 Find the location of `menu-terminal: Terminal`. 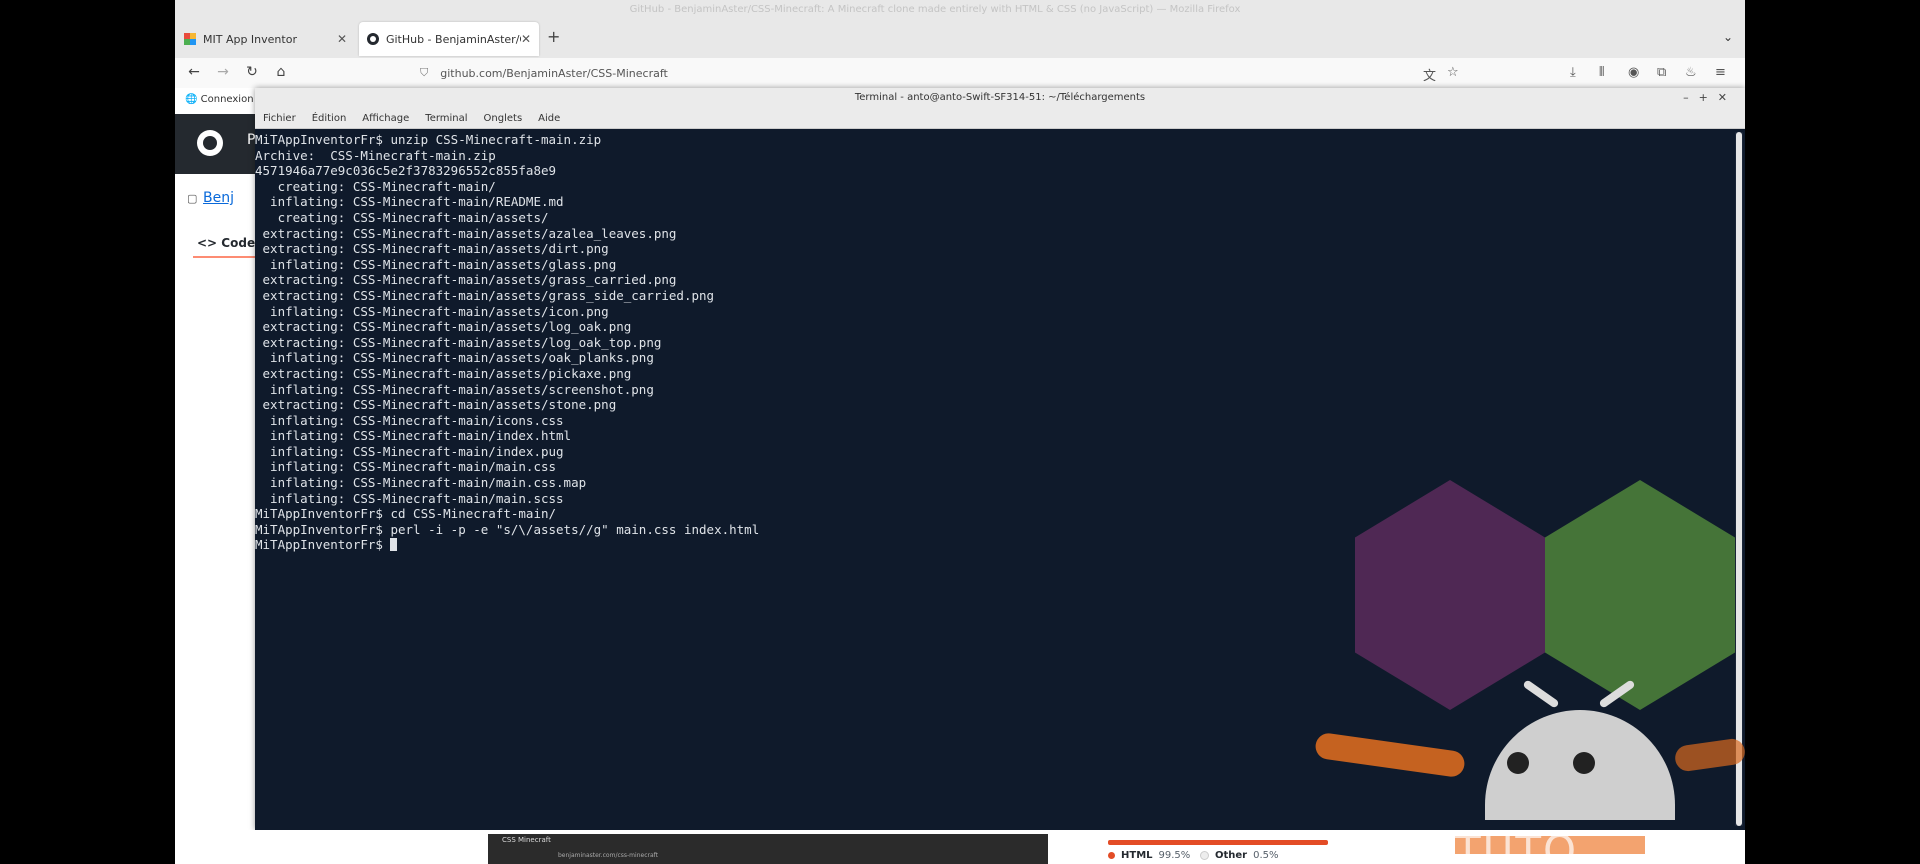

menu-terminal: Terminal is located at coordinates (446, 118).